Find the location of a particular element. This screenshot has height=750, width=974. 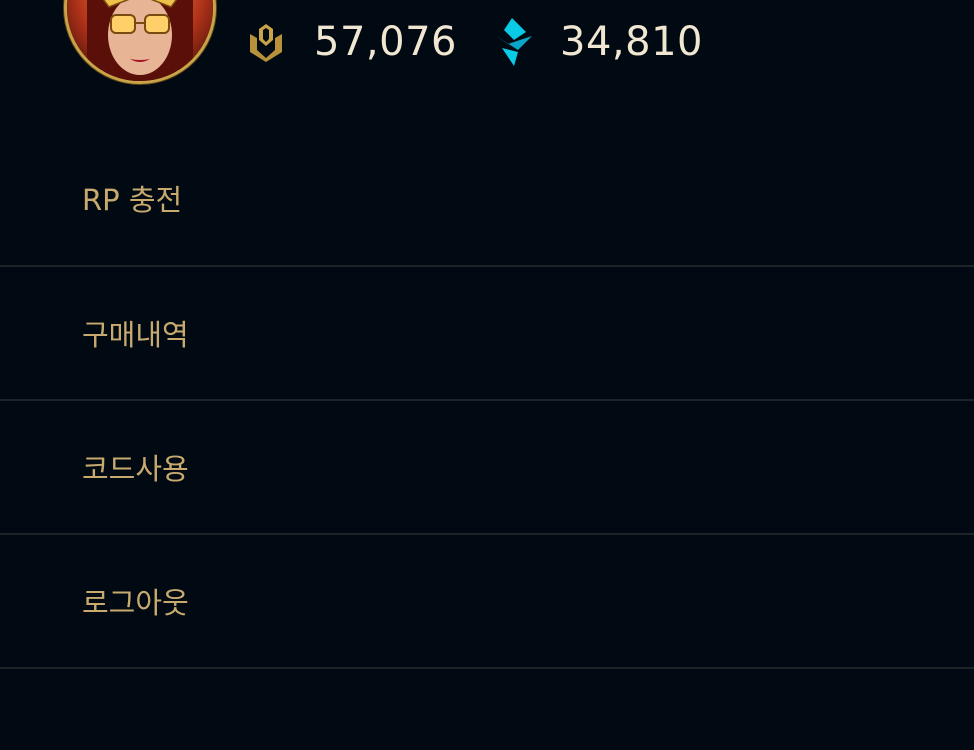

rp-amount: 57,076 is located at coordinates (385, 42).